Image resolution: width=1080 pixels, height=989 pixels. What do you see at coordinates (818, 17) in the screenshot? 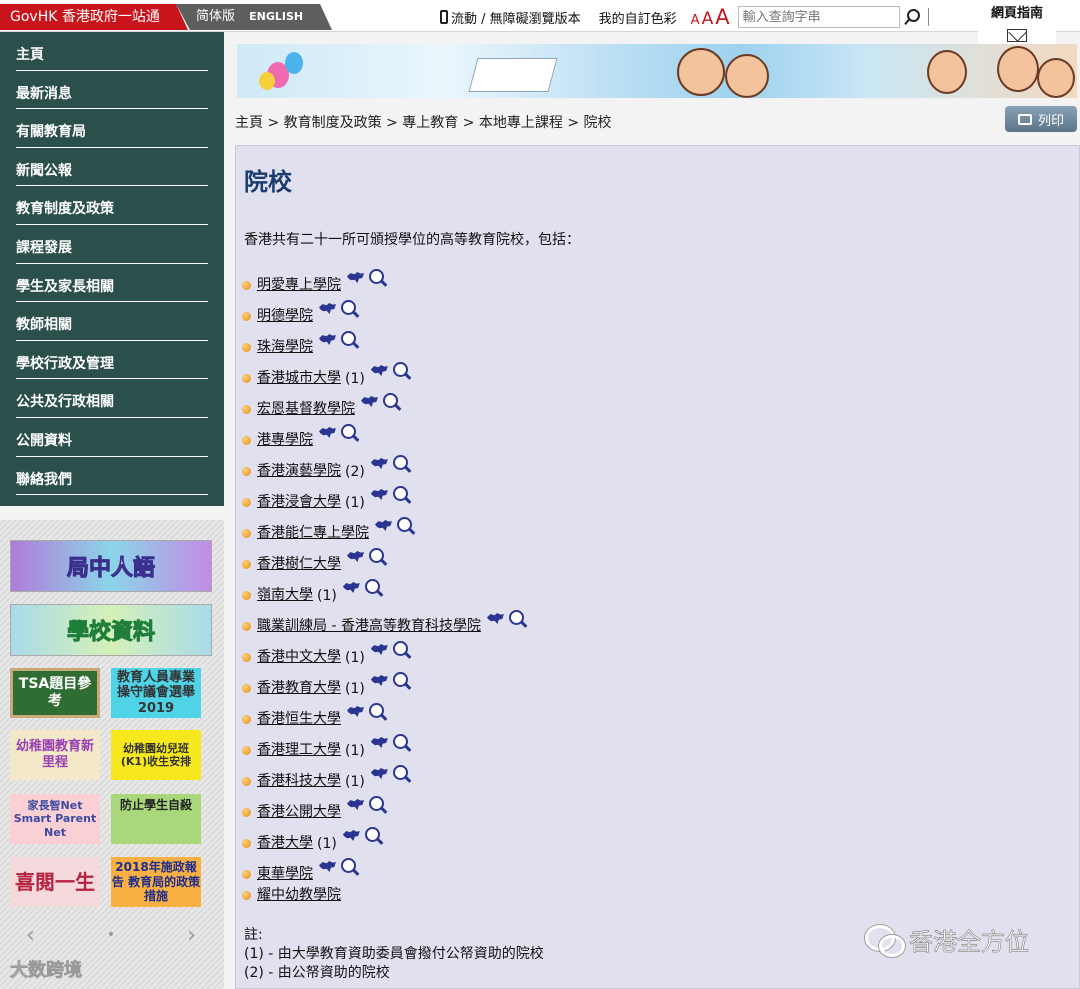
I see `search-input` at bounding box center [818, 17].